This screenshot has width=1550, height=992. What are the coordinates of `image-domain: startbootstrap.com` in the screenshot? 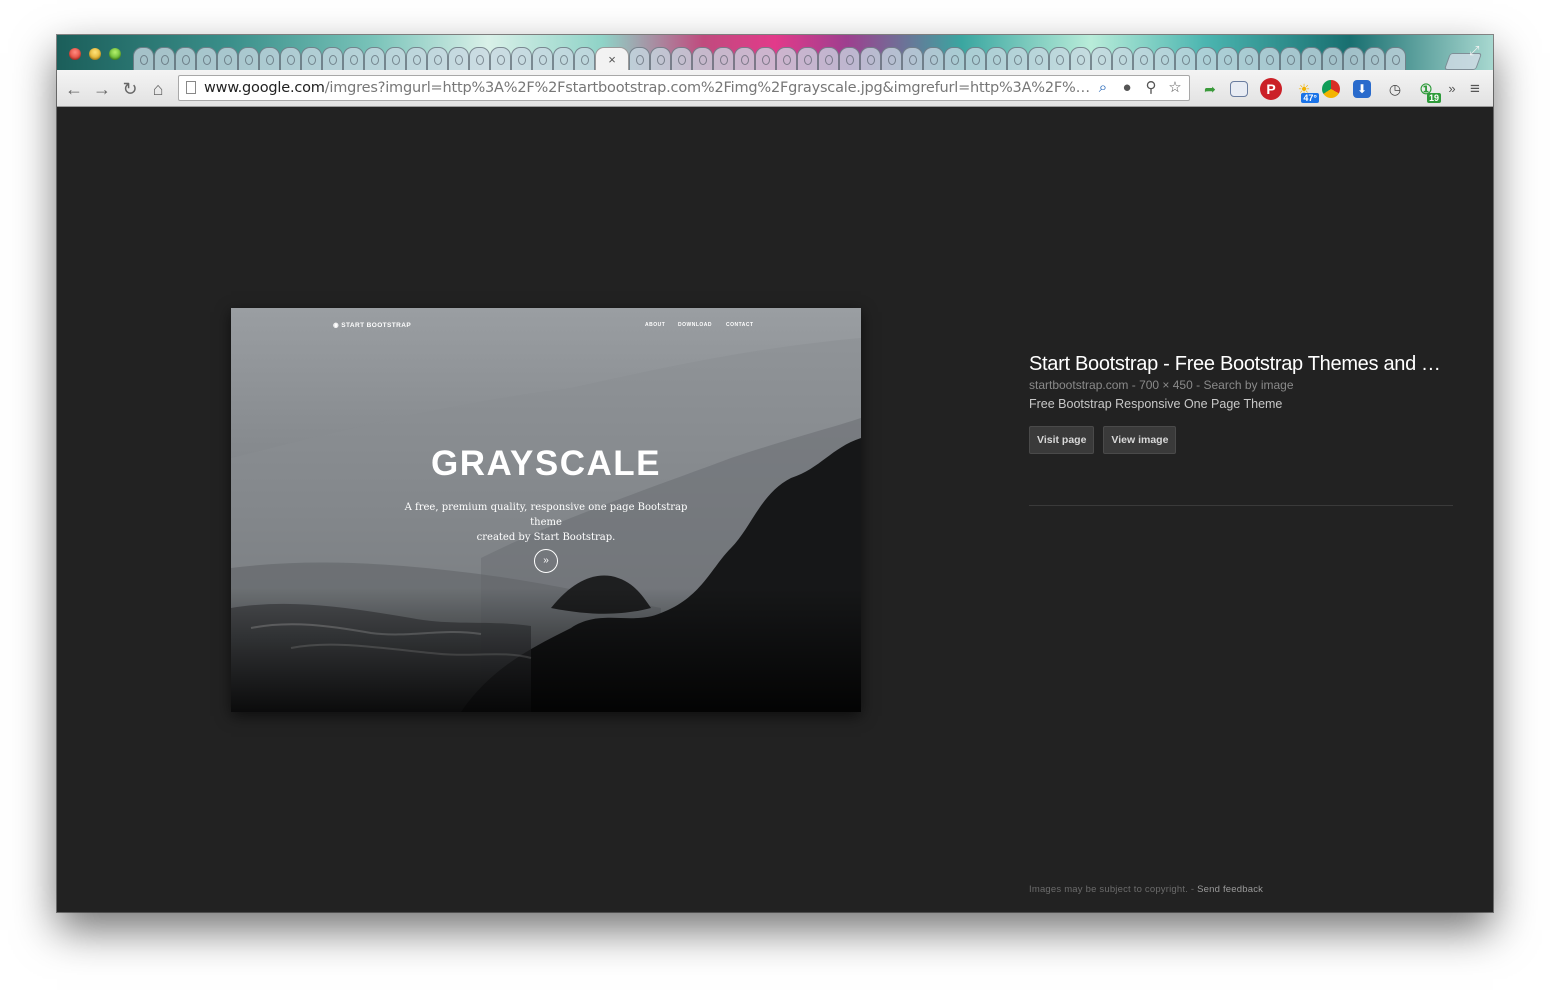 It's located at (1078, 385).